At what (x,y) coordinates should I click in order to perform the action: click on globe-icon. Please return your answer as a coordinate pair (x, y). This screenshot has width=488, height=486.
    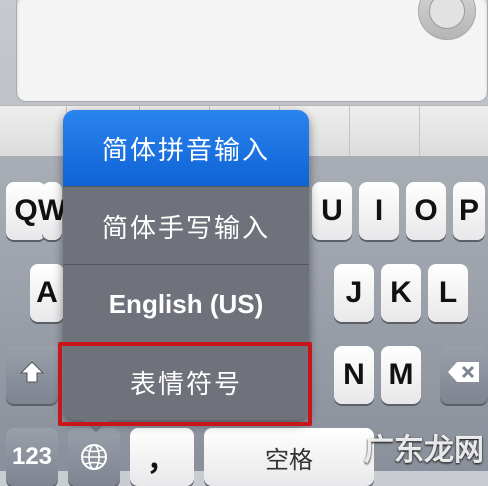
    Looking at the image, I should click on (94, 457).